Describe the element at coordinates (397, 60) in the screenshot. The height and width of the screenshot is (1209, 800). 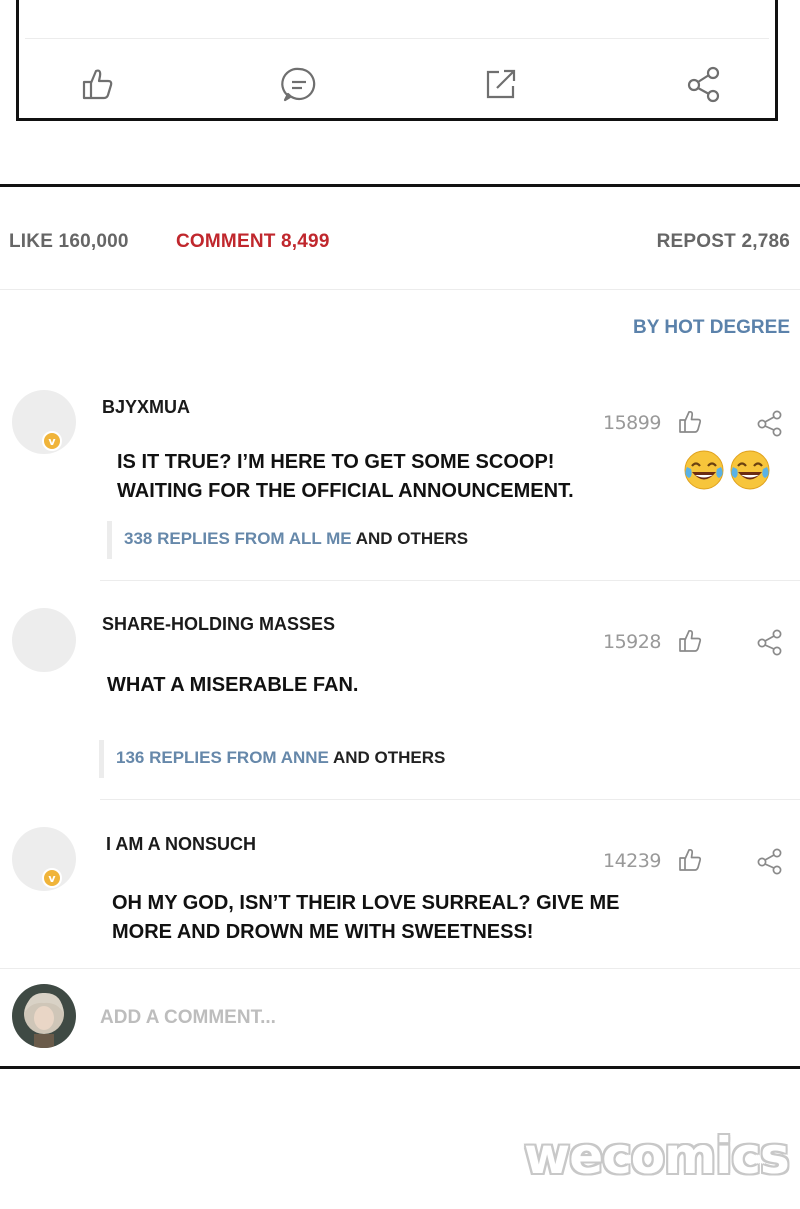
I see `post-card` at that location.